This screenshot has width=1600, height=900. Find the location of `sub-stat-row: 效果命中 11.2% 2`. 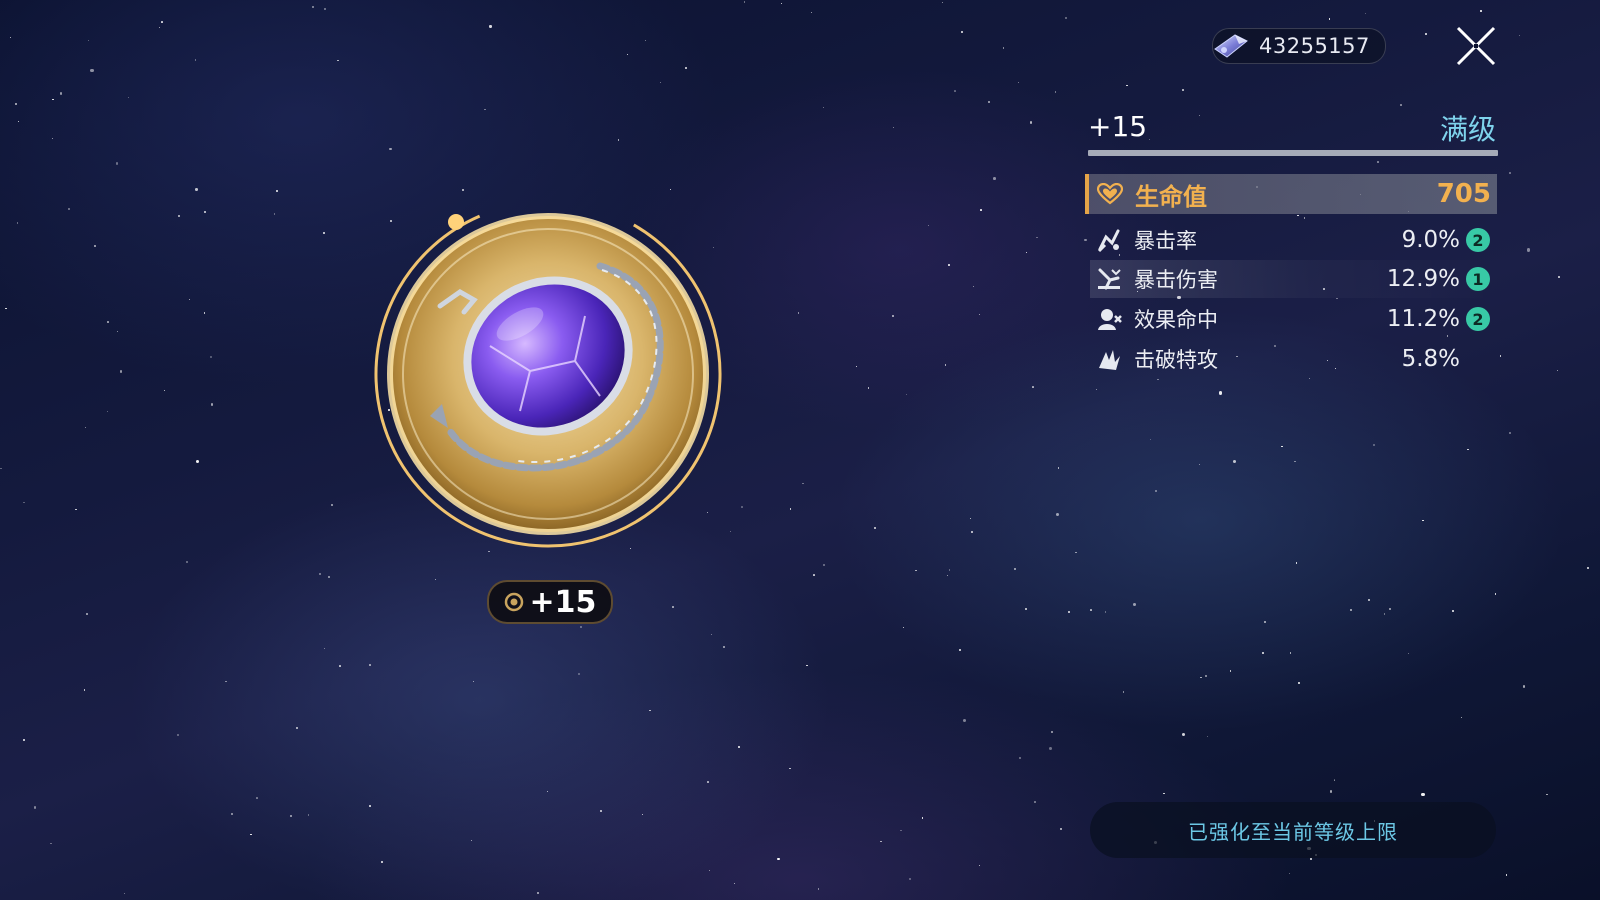

sub-stat-row: 效果命中 11.2% 2 is located at coordinates (1293, 319).